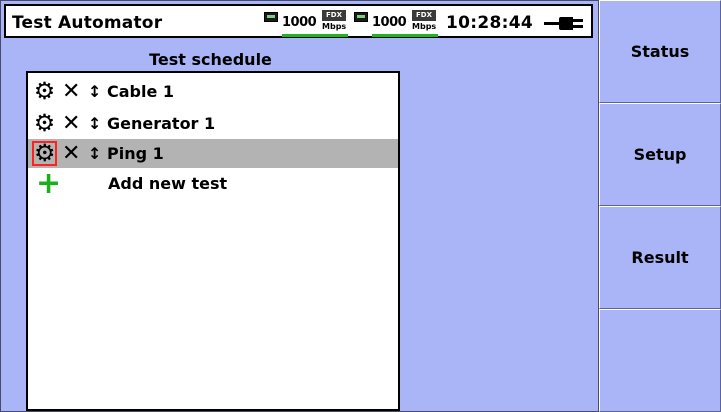  Describe the element at coordinates (424, 15) in the screenshot. I see `port-2-duplex: FDX` at that location.